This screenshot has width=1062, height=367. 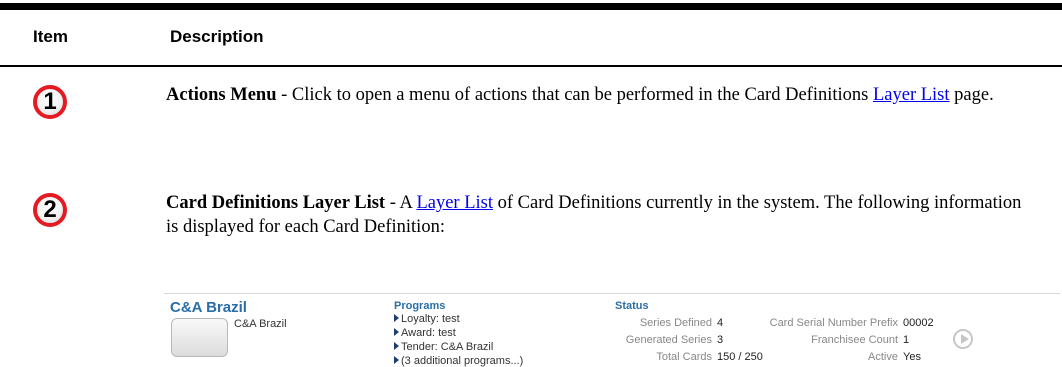 What do you see at coordinates (401, 203) in the screenshot?
I see `row-2-text-before: - A` at bounding box center [401, 203].